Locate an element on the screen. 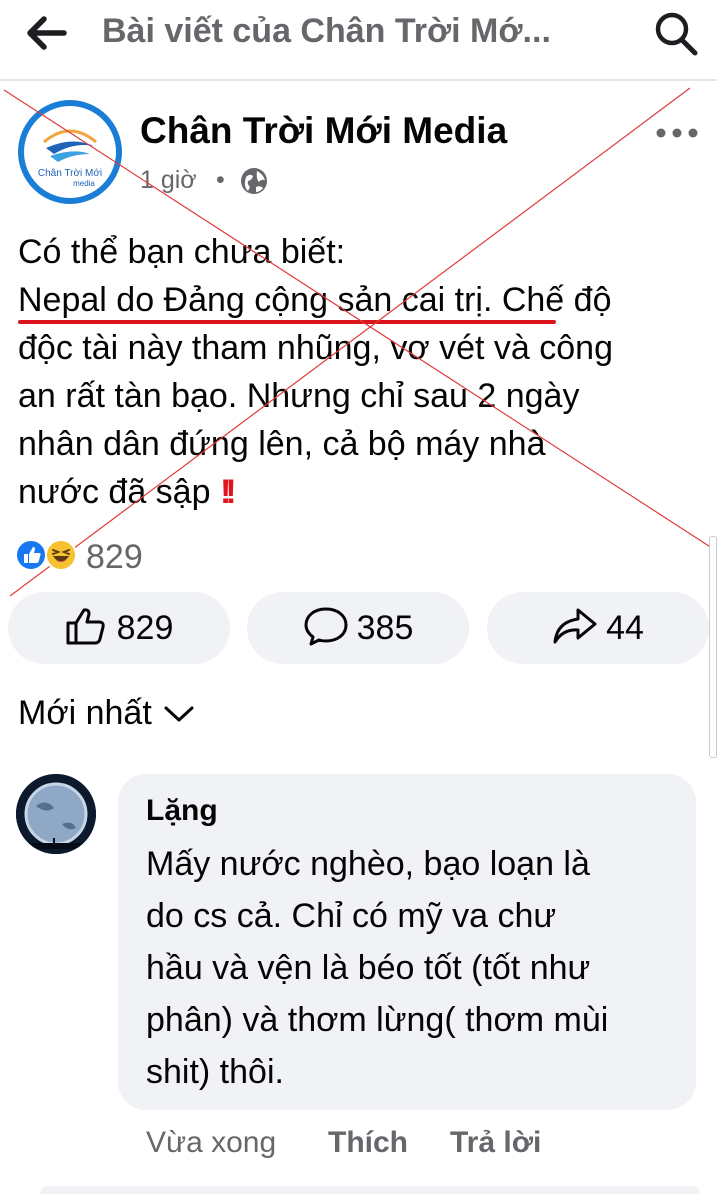 This screenshot has height=1194, width=717. page-logo: Chân Trời Mới media is located at coordinates (70, 152).